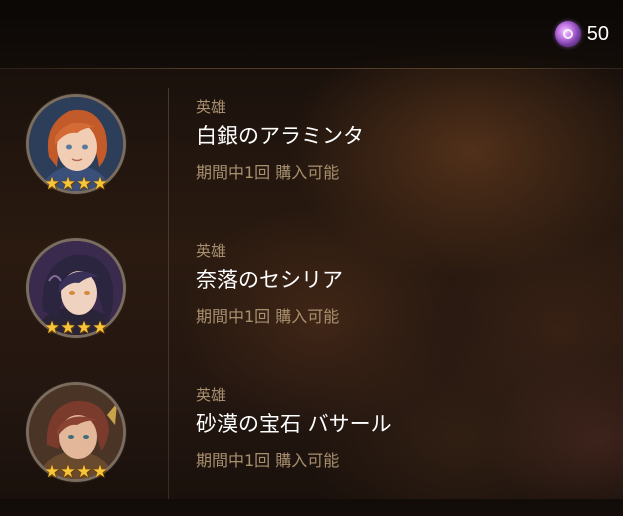  I want to click on top-bar, so click(311, 34).